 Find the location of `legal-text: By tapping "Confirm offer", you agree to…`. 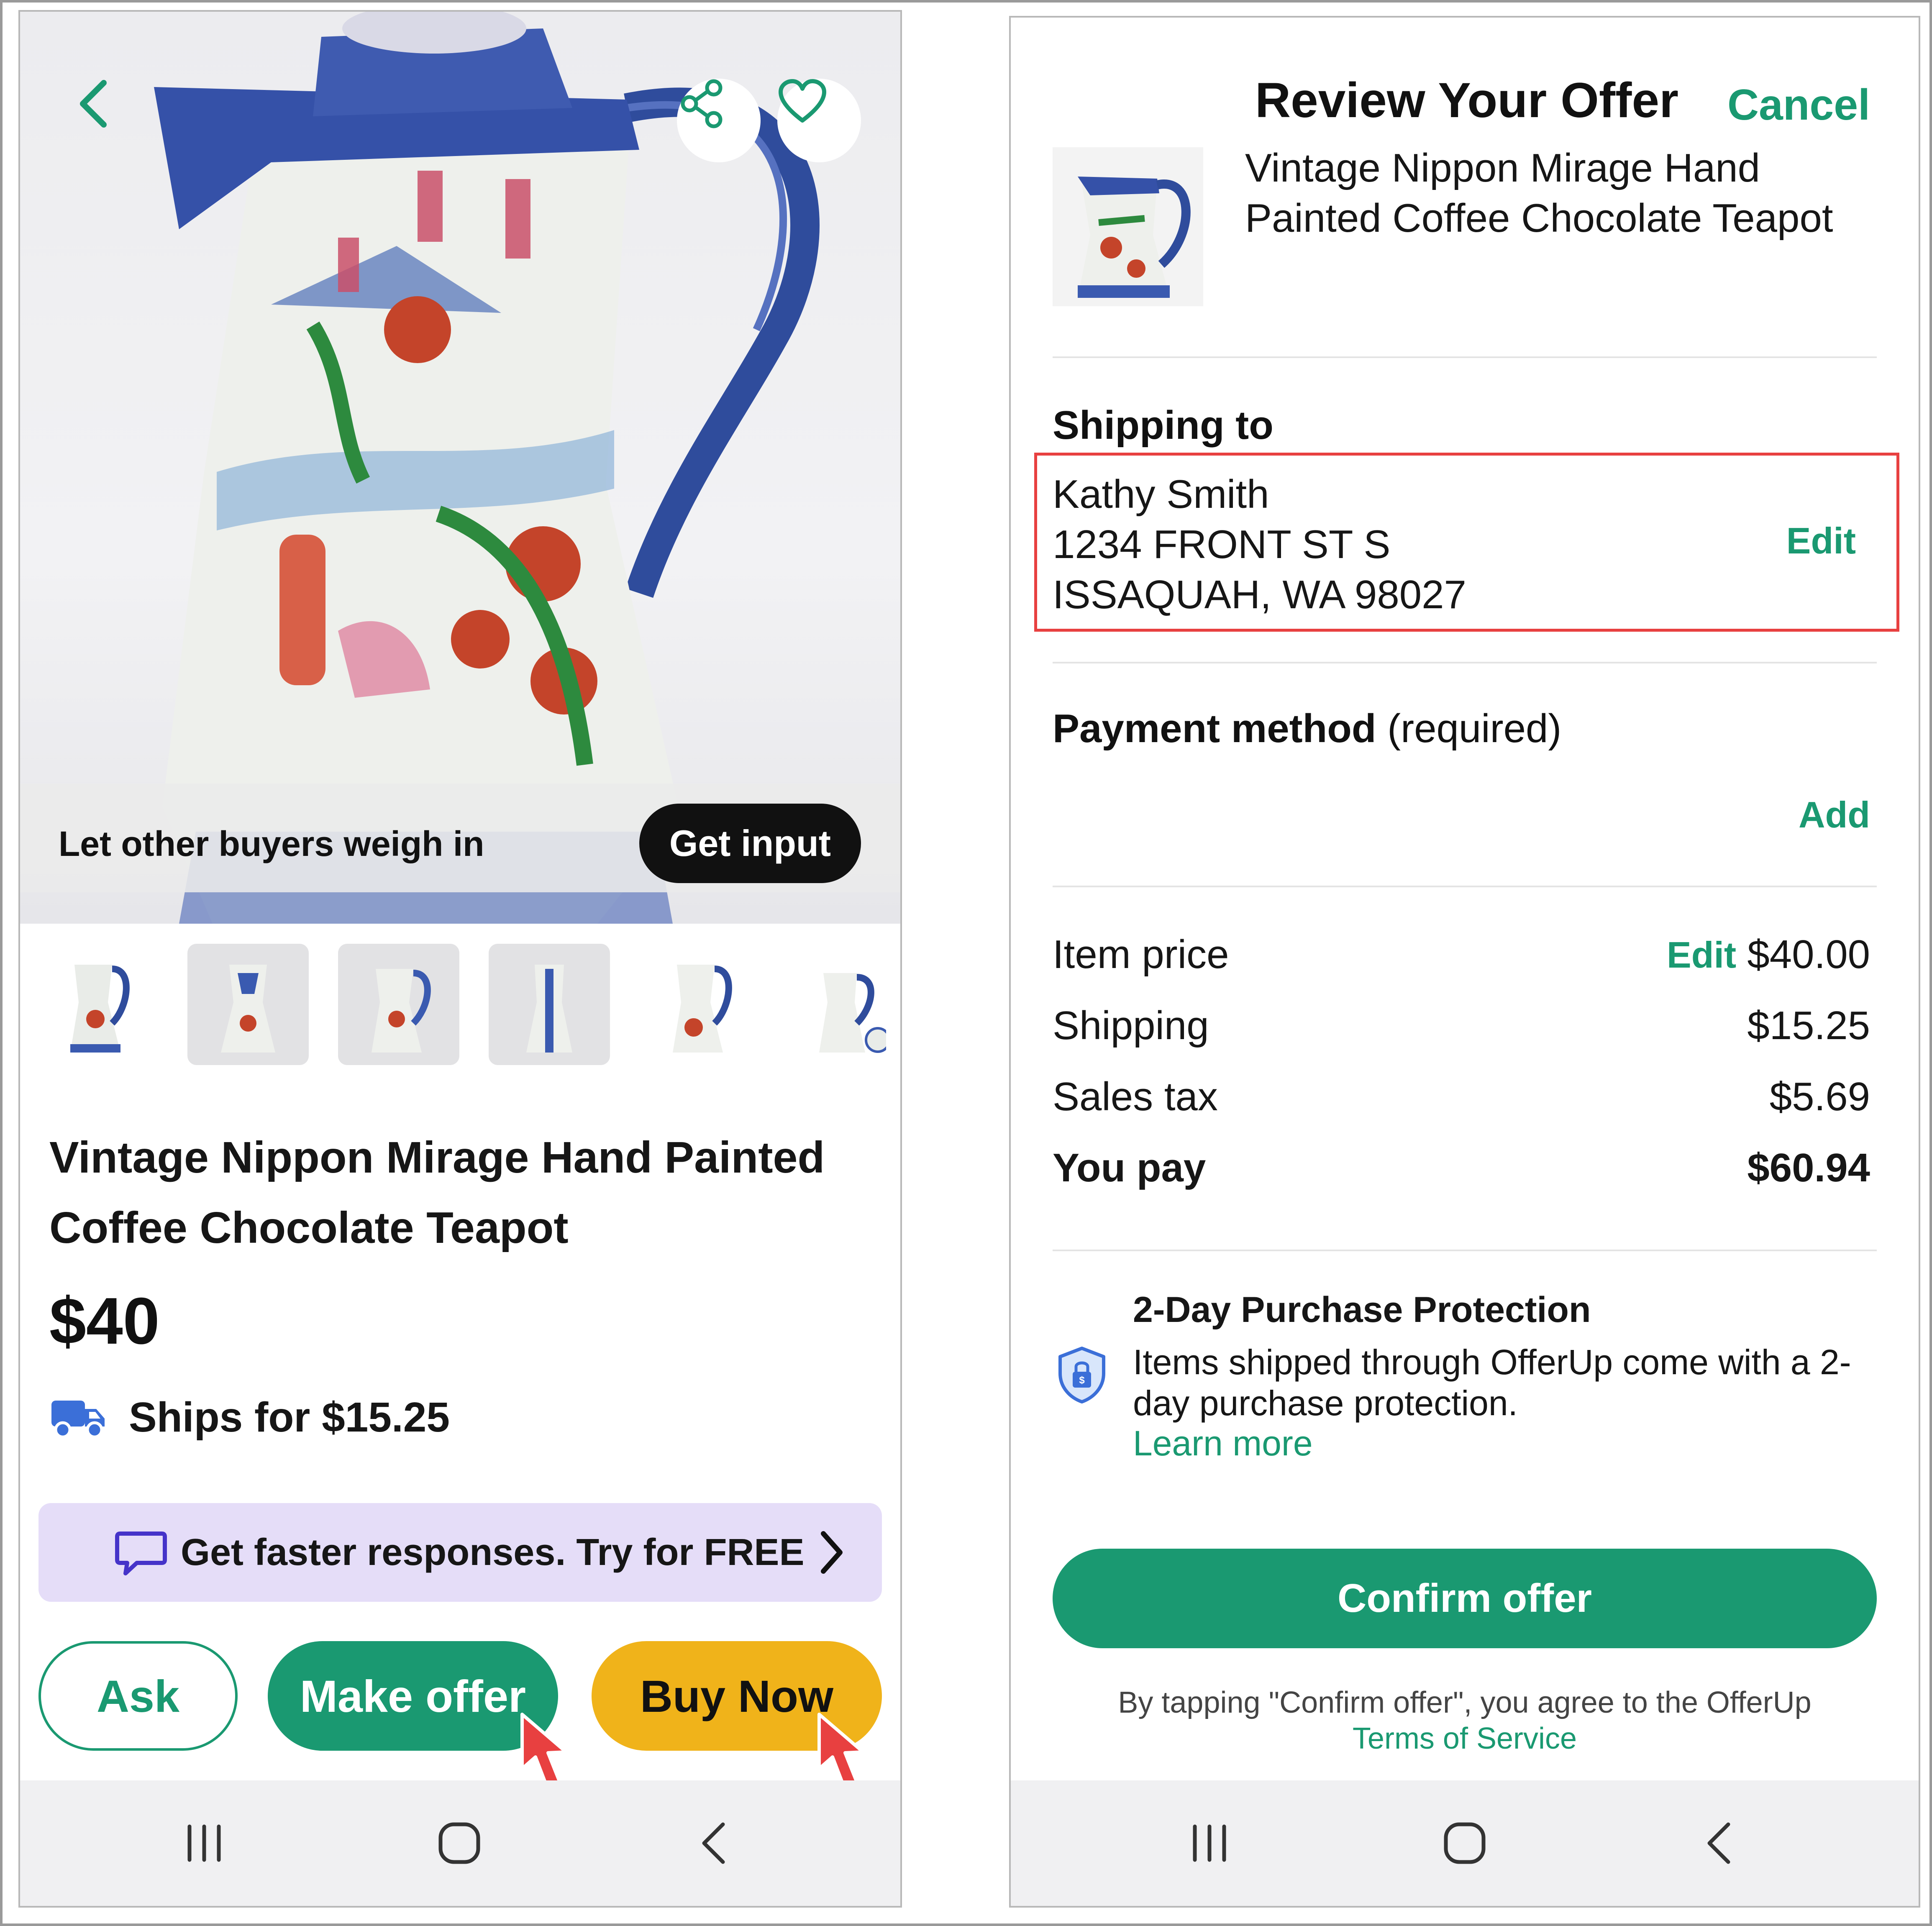

legal-text: By tapping "Confirm offer", you agree to… is located at coordinates (1465, 1721).